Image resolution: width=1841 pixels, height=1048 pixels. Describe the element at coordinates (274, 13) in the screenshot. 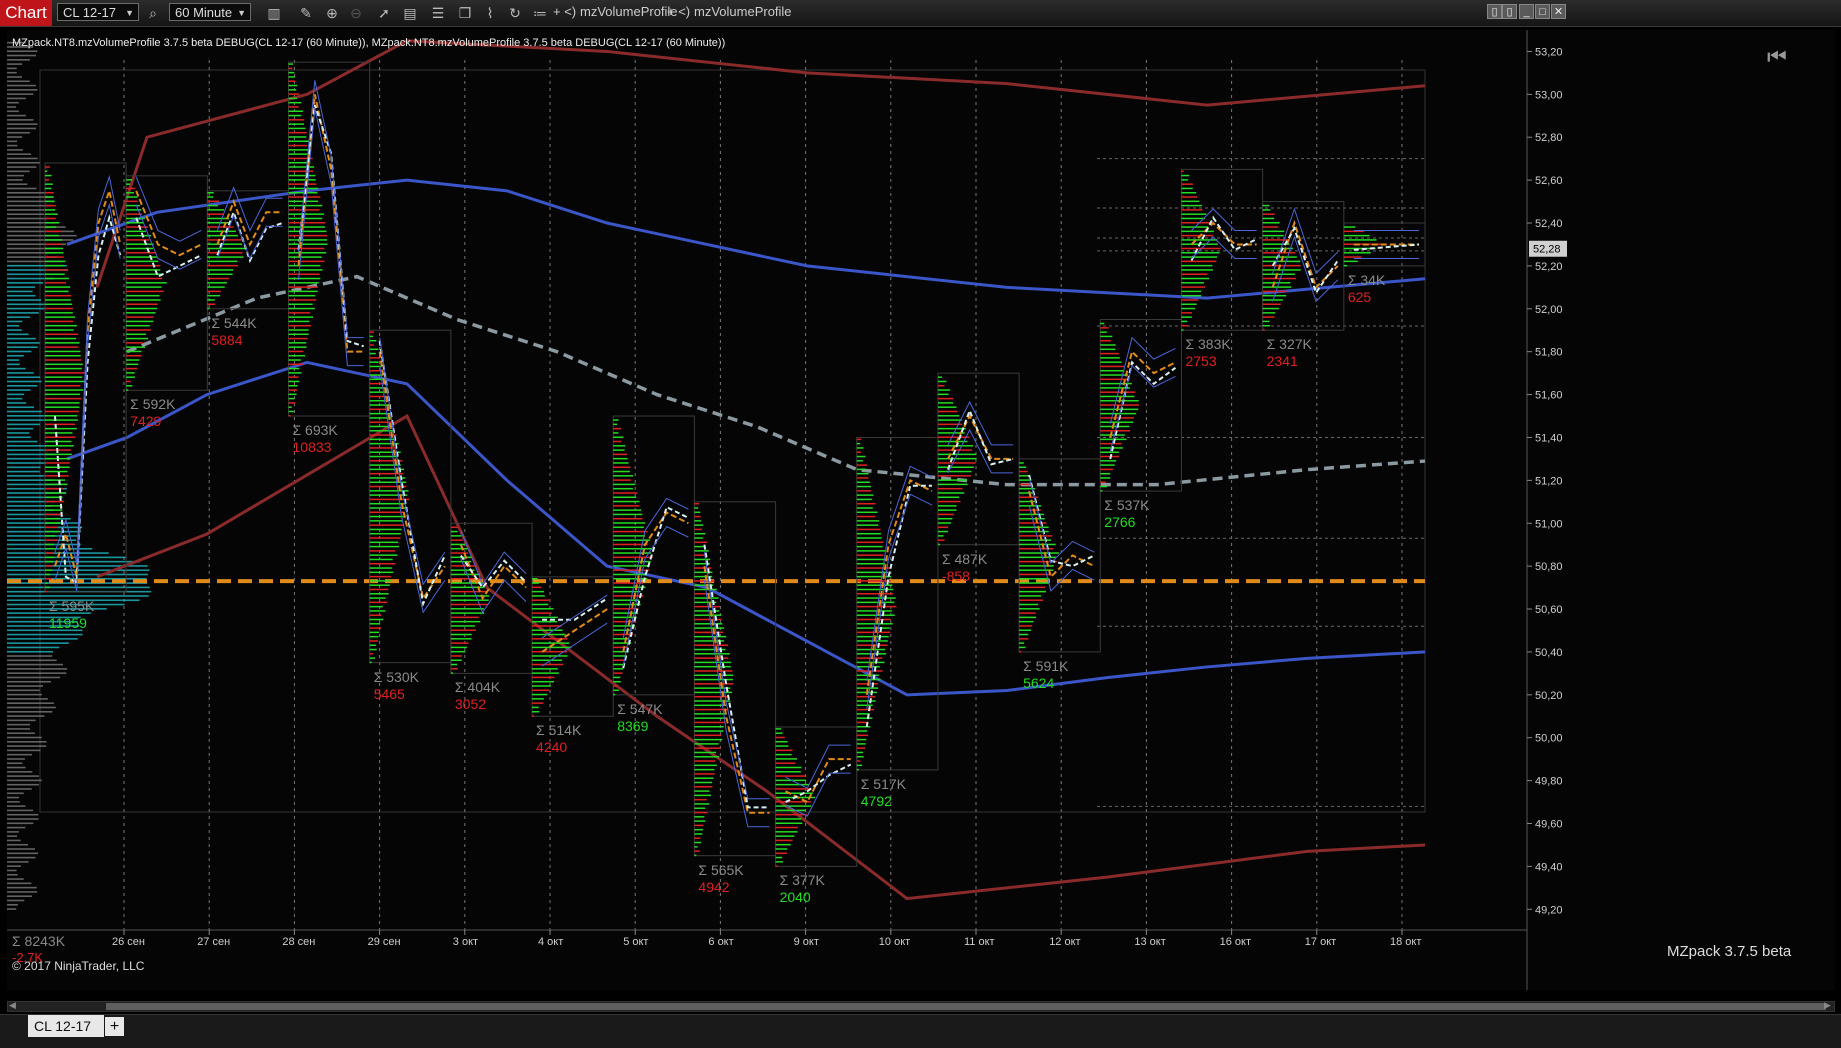

I see `bars-type-icon: ▥` at that location.